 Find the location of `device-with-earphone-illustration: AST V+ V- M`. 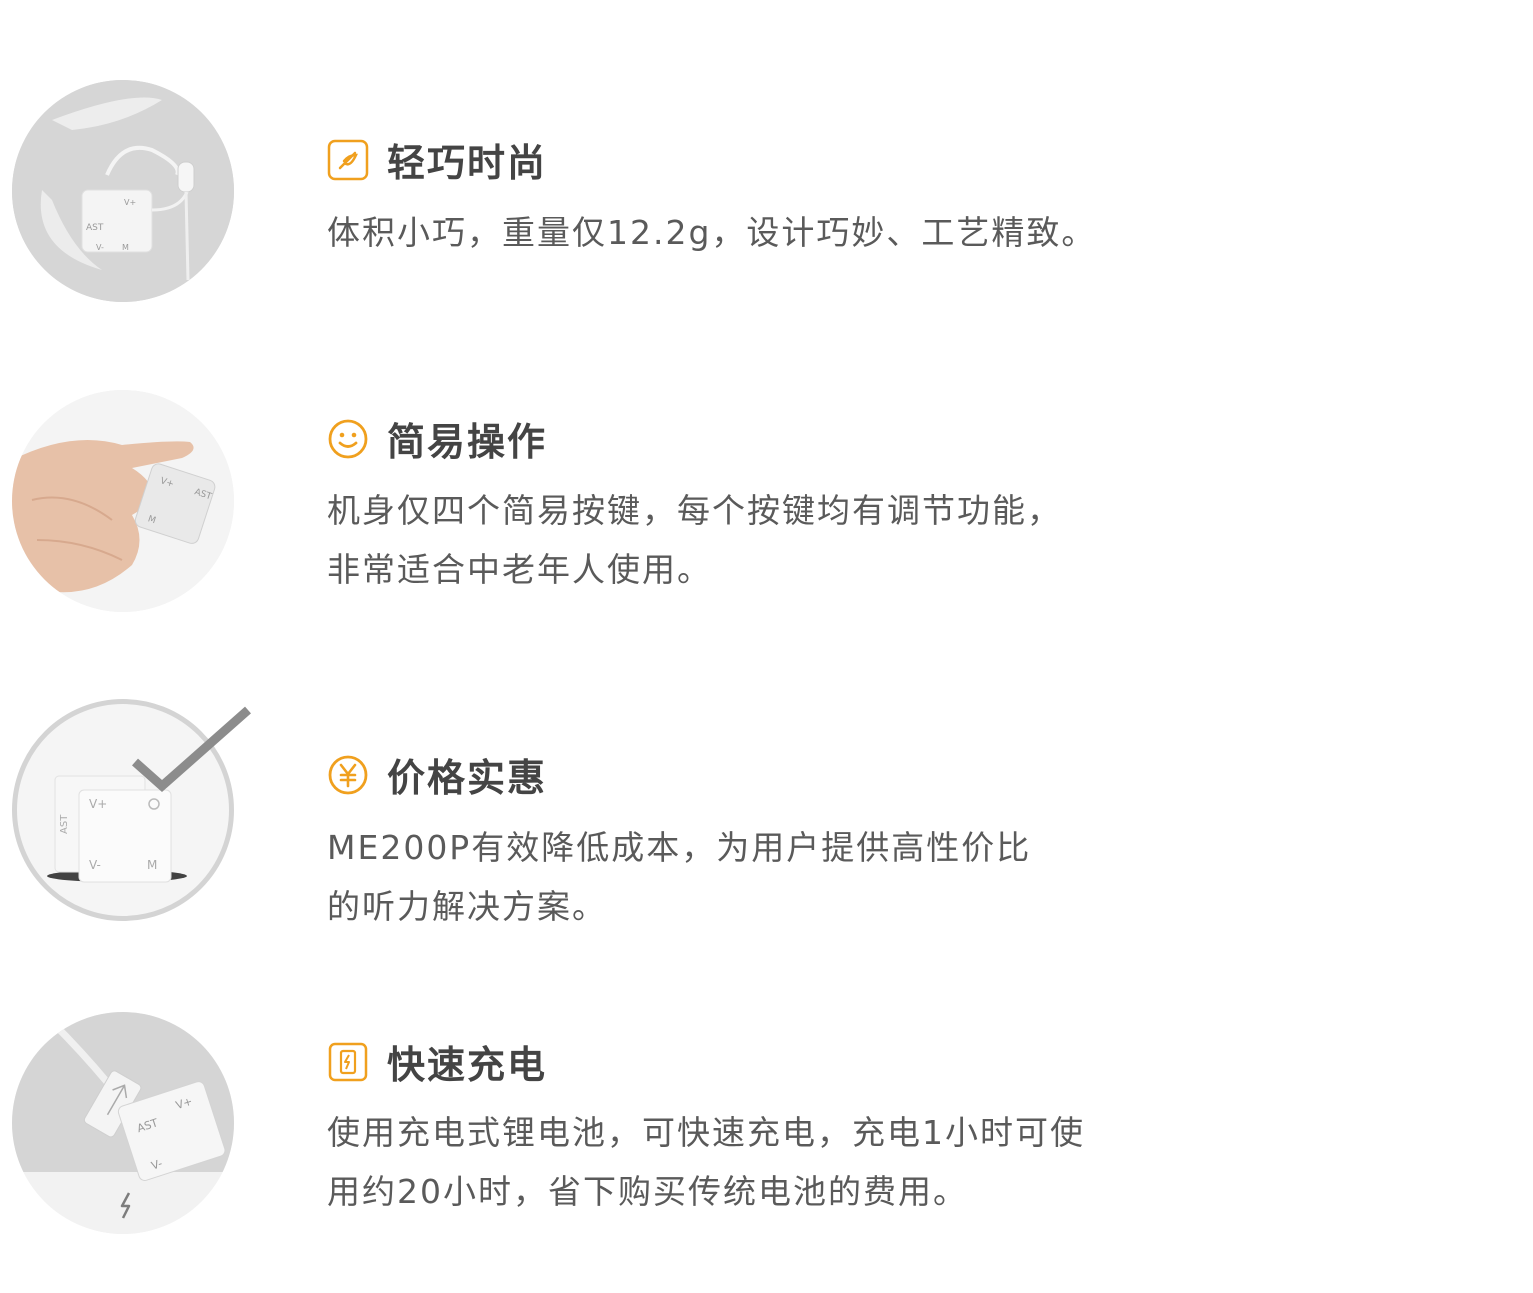

device-with-earphone-illustration: AST V+ V- M is located at coordinates (123, 191).